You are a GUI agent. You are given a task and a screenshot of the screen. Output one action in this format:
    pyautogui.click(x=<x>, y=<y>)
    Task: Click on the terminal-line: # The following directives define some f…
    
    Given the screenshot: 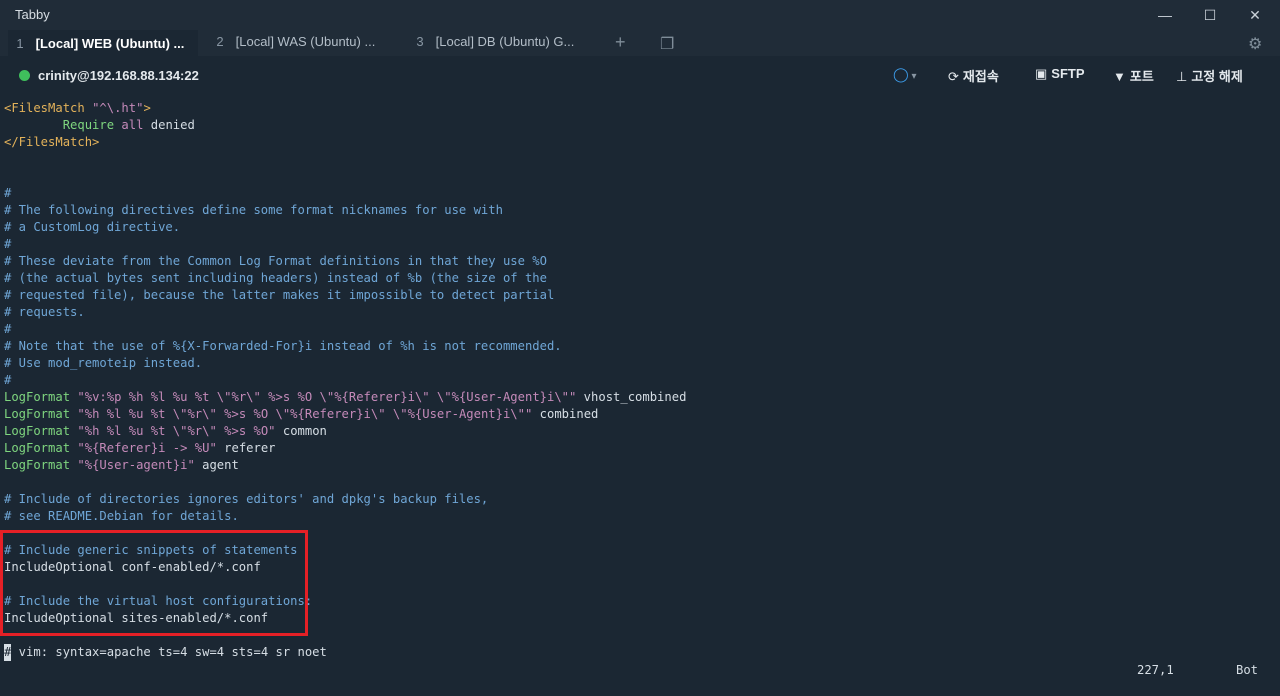 What is the action you would take?
    pyautogui.click(x=253, y=210)
    